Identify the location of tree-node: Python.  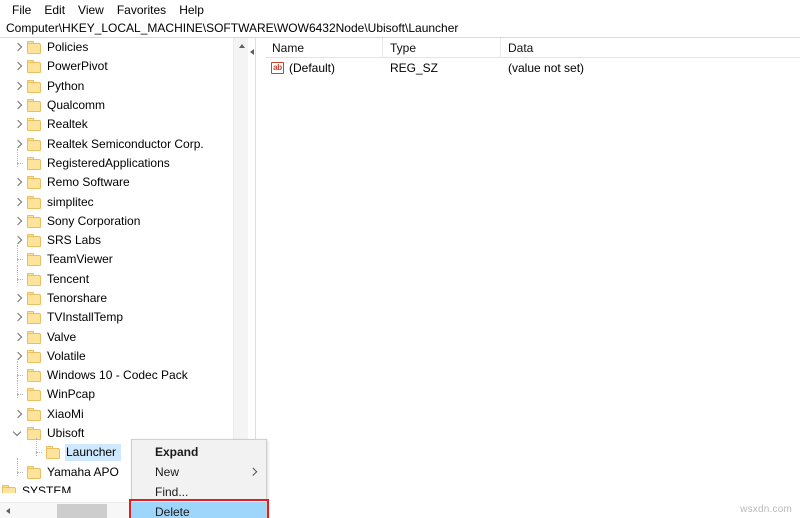
(124, 86).